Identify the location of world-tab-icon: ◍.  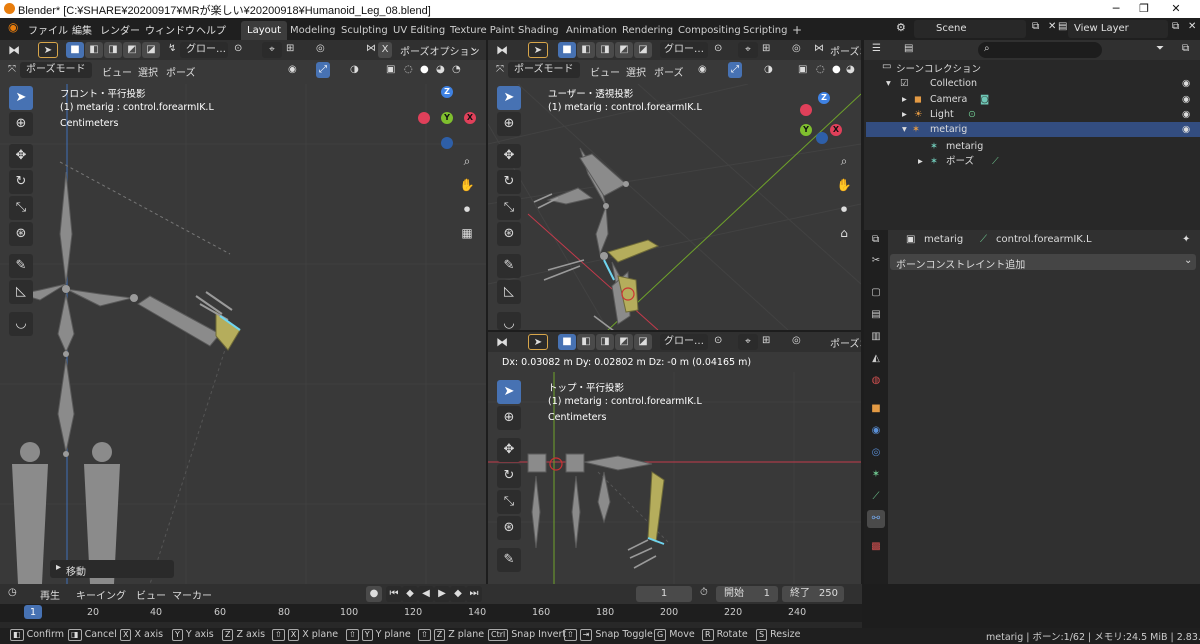
(876, 381).